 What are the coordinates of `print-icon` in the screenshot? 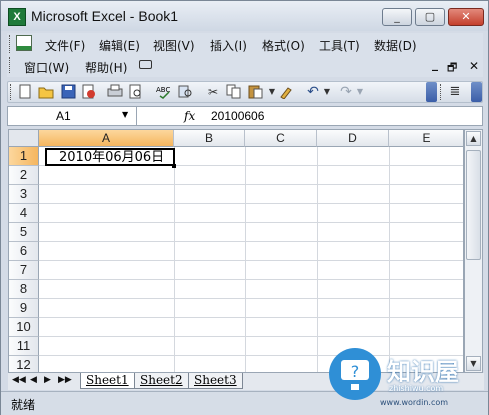 It's located at (115, 92).